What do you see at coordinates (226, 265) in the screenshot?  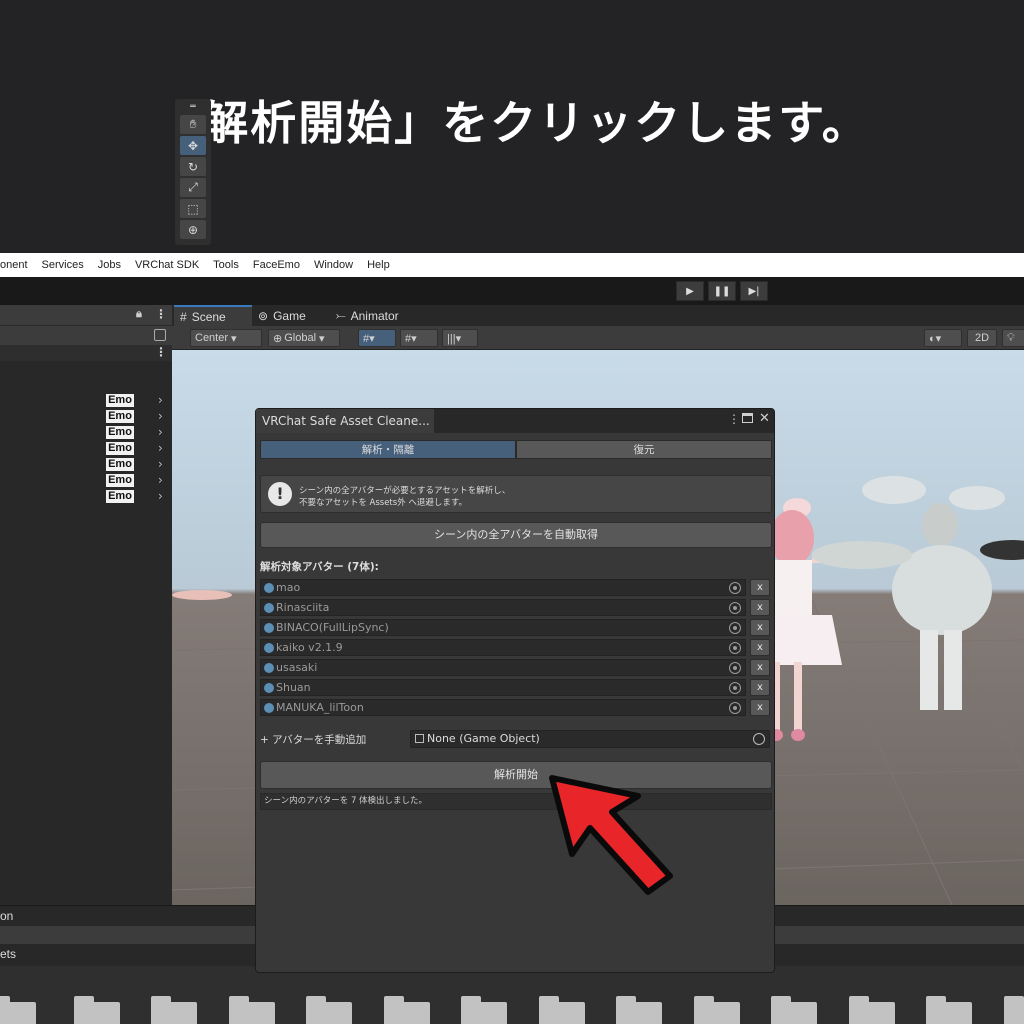 I see `menu-tools: Tools` at bounding box center [226, 265].